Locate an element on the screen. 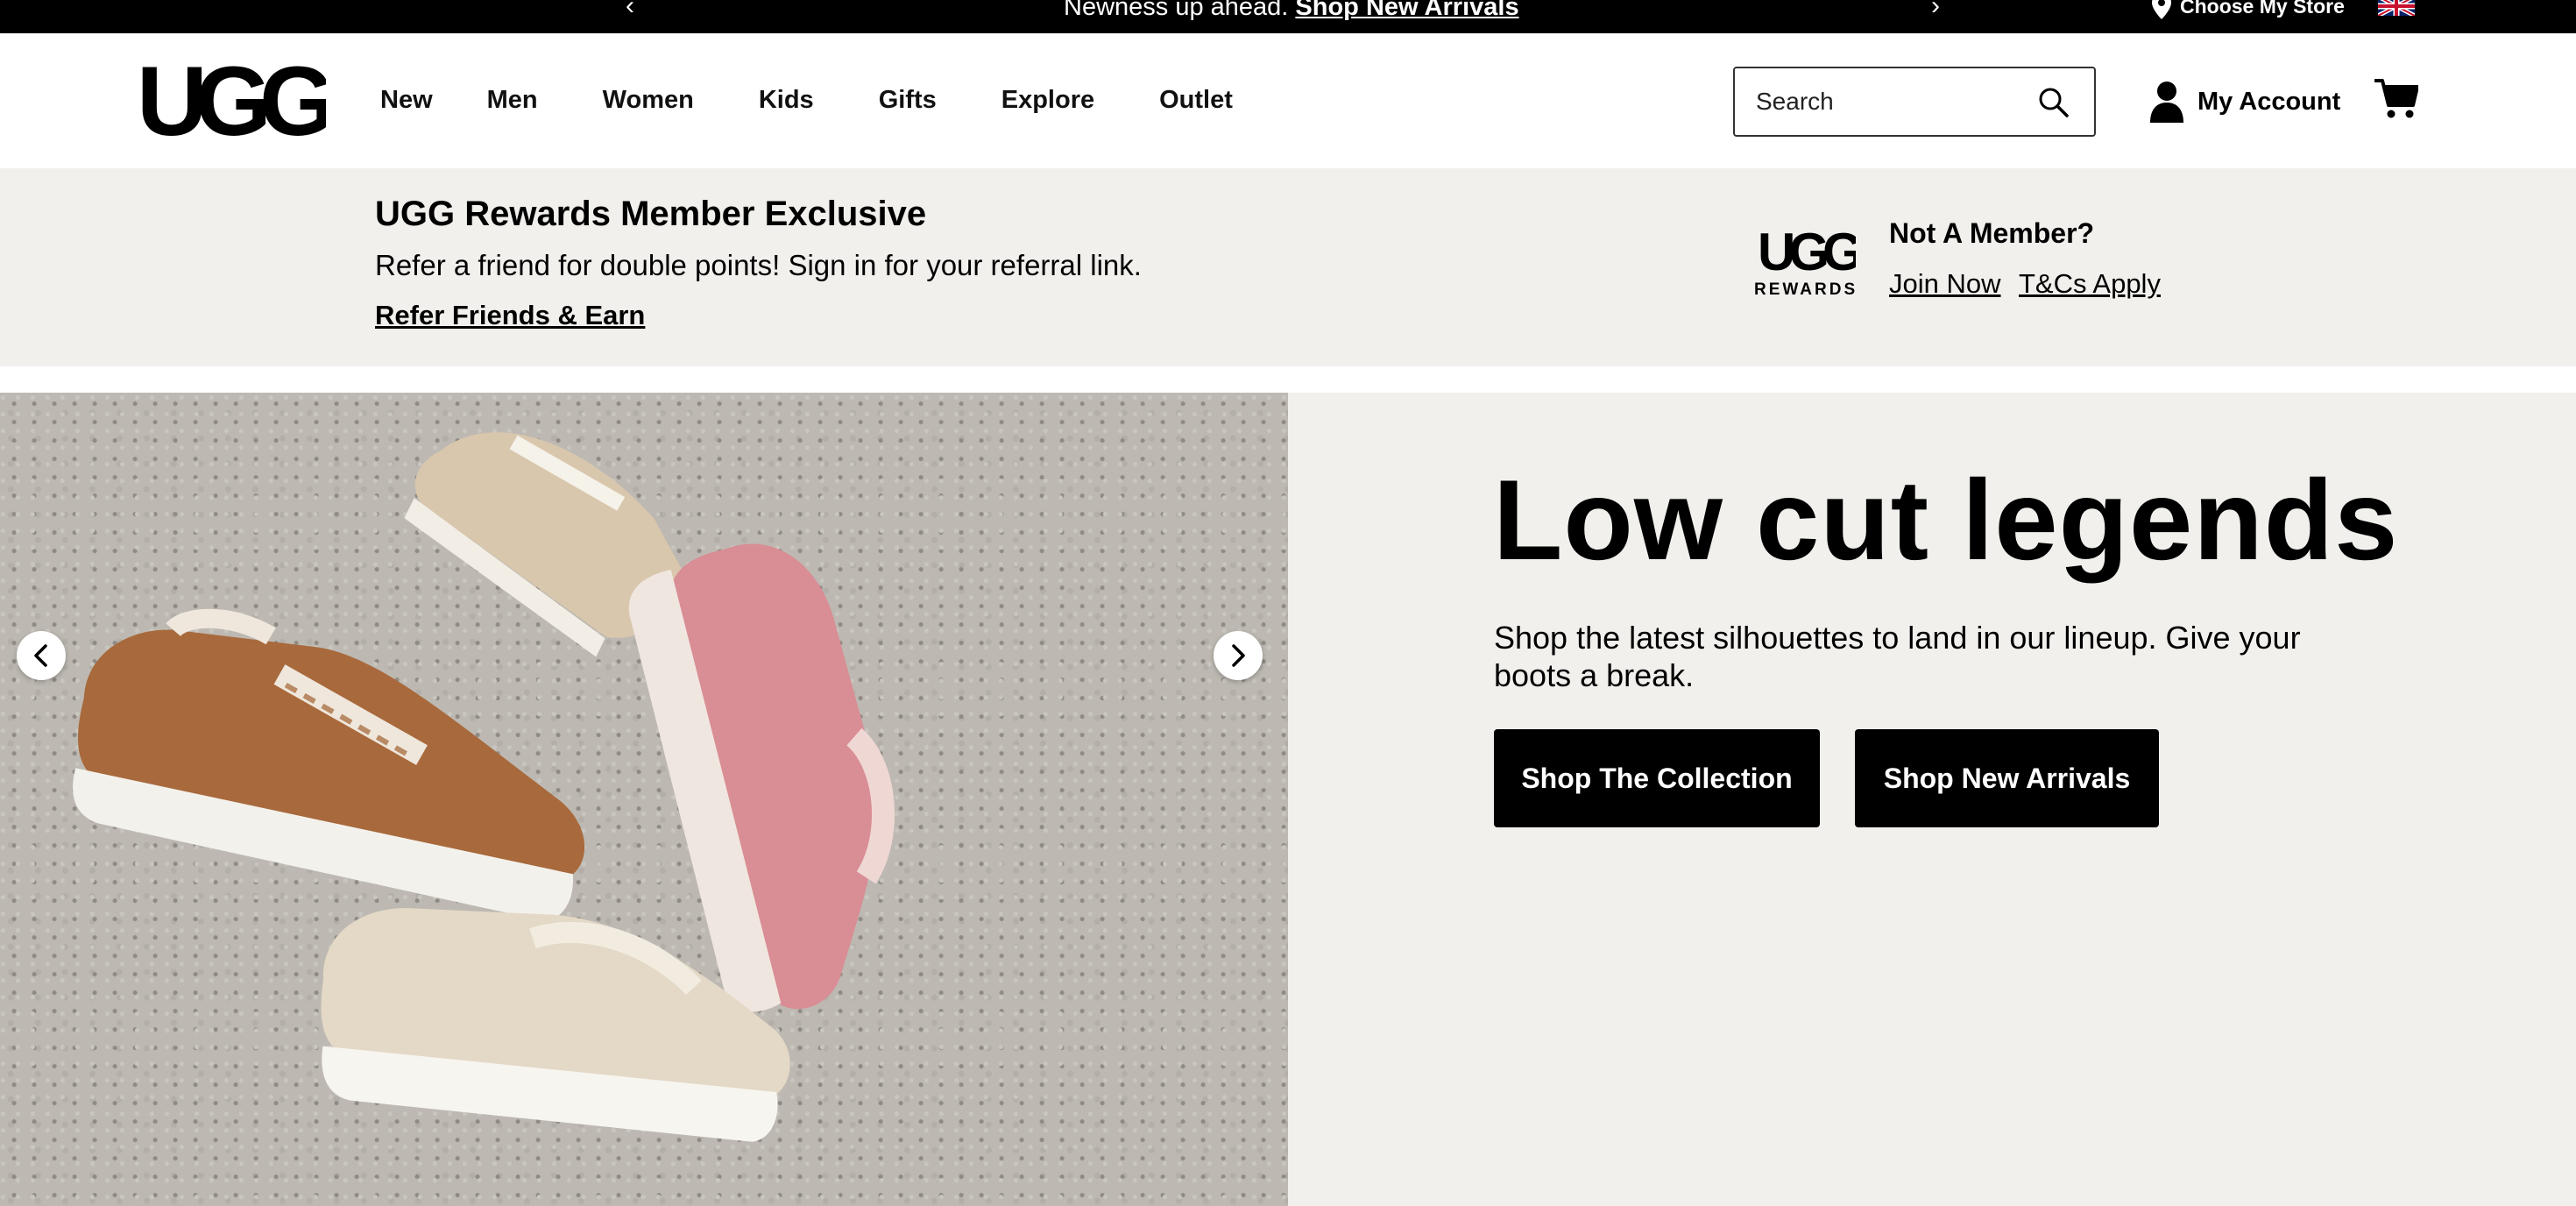  chevron-right-icon is located at coordinates (1238, 655).